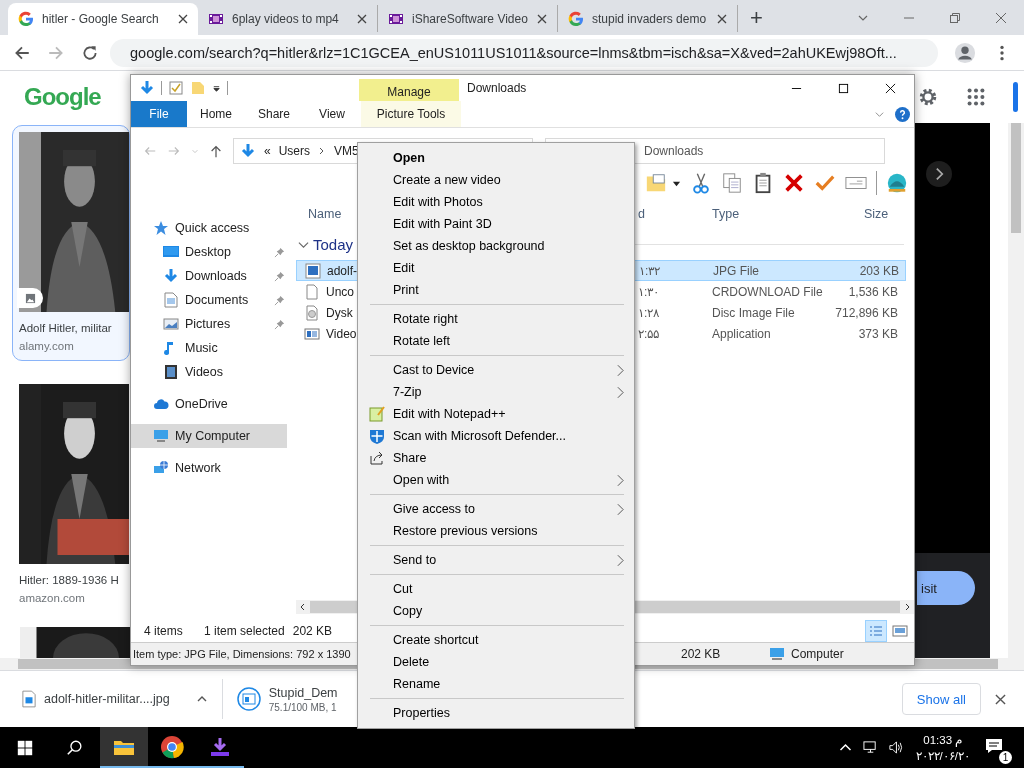  Describe the element at coordinates (339, 312) in the screenshot. I see `file-name: Dysk` at that location.